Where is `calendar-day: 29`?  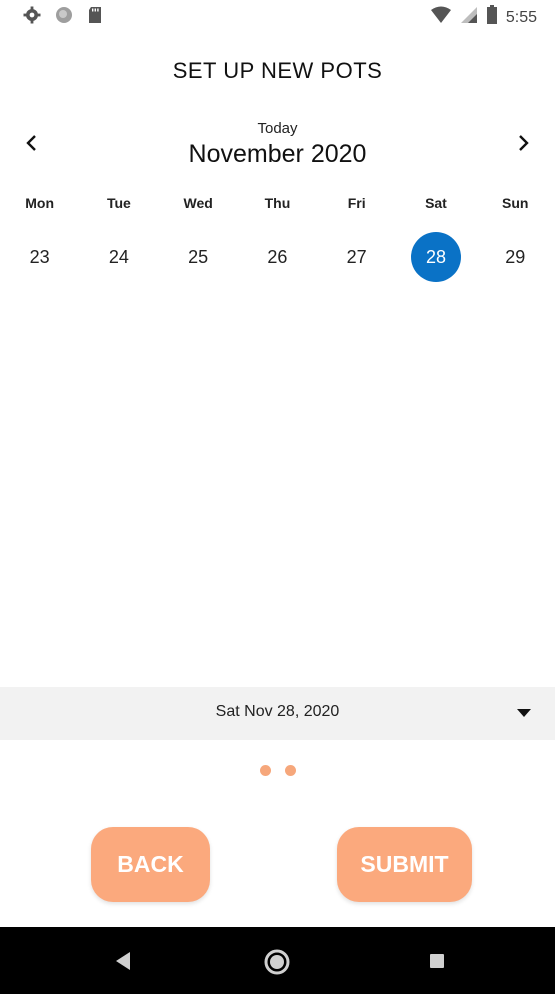 calendar-day: 29 is located at coordinates (515, 257).